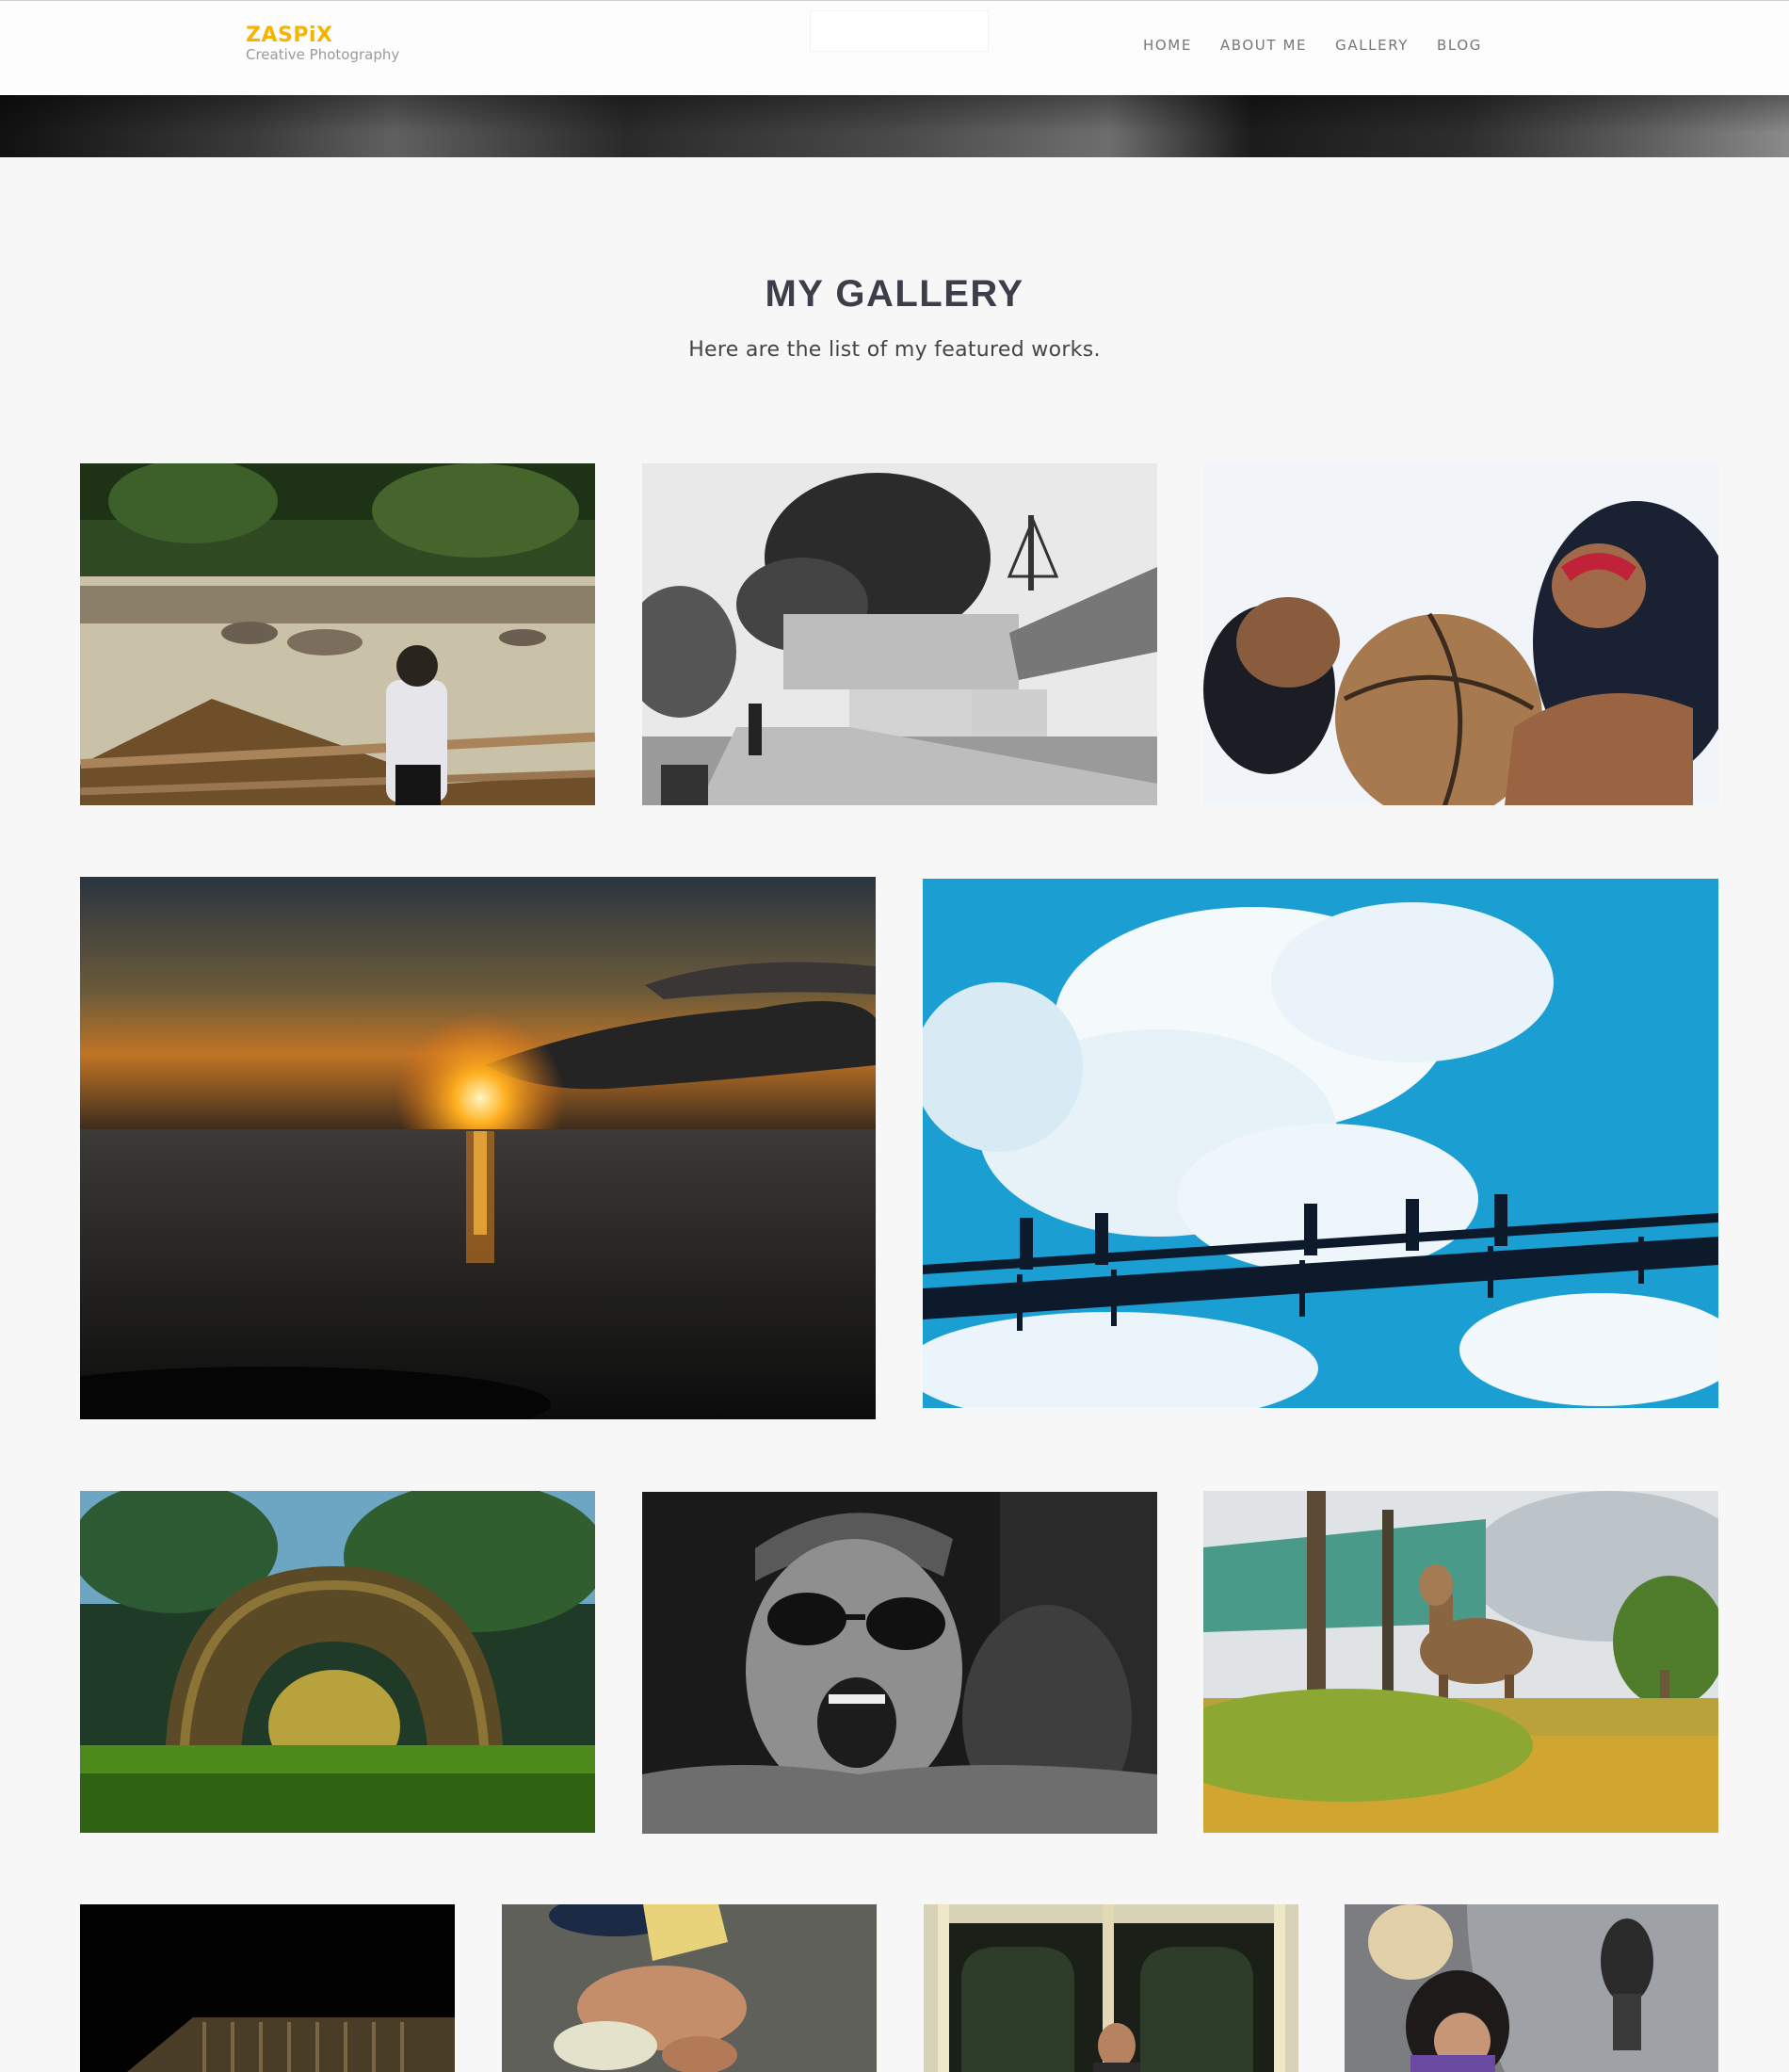  What do you see at coordinates (1167, 46) in the screenshot?
I see `nav-home: HOME` at bounding box center [1167, 46].